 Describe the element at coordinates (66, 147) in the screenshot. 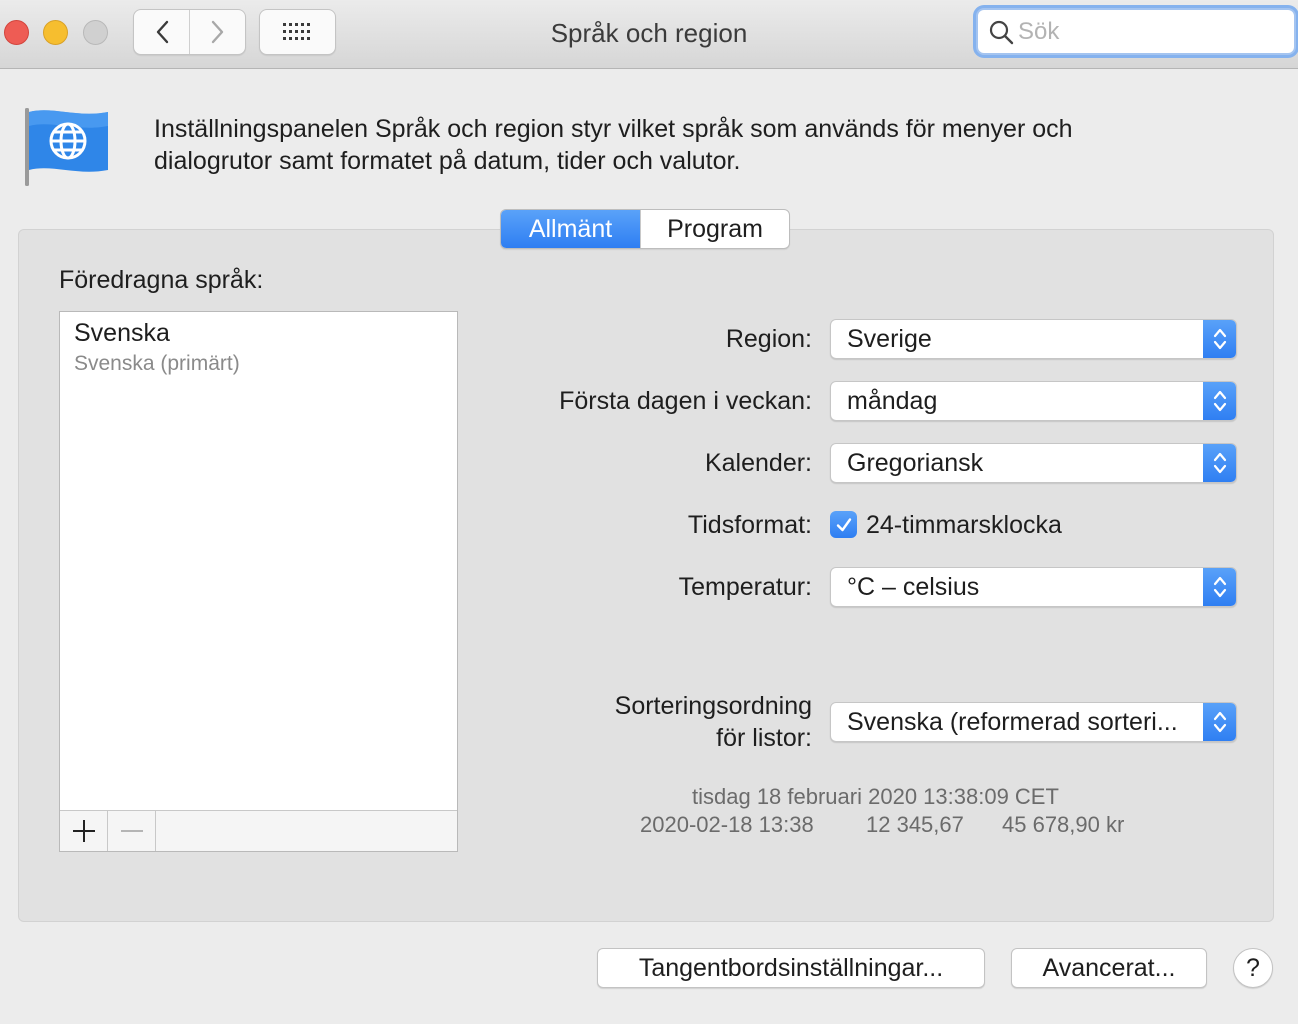

I see `language-region-icon` at that location.